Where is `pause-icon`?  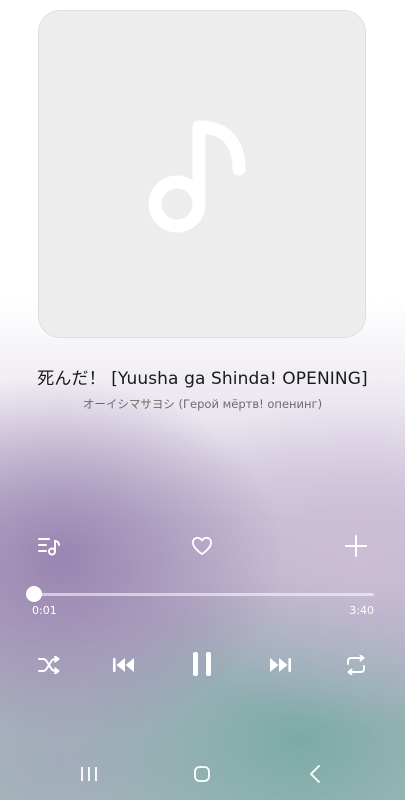
pause-icon is located at coordinates (202, 664).